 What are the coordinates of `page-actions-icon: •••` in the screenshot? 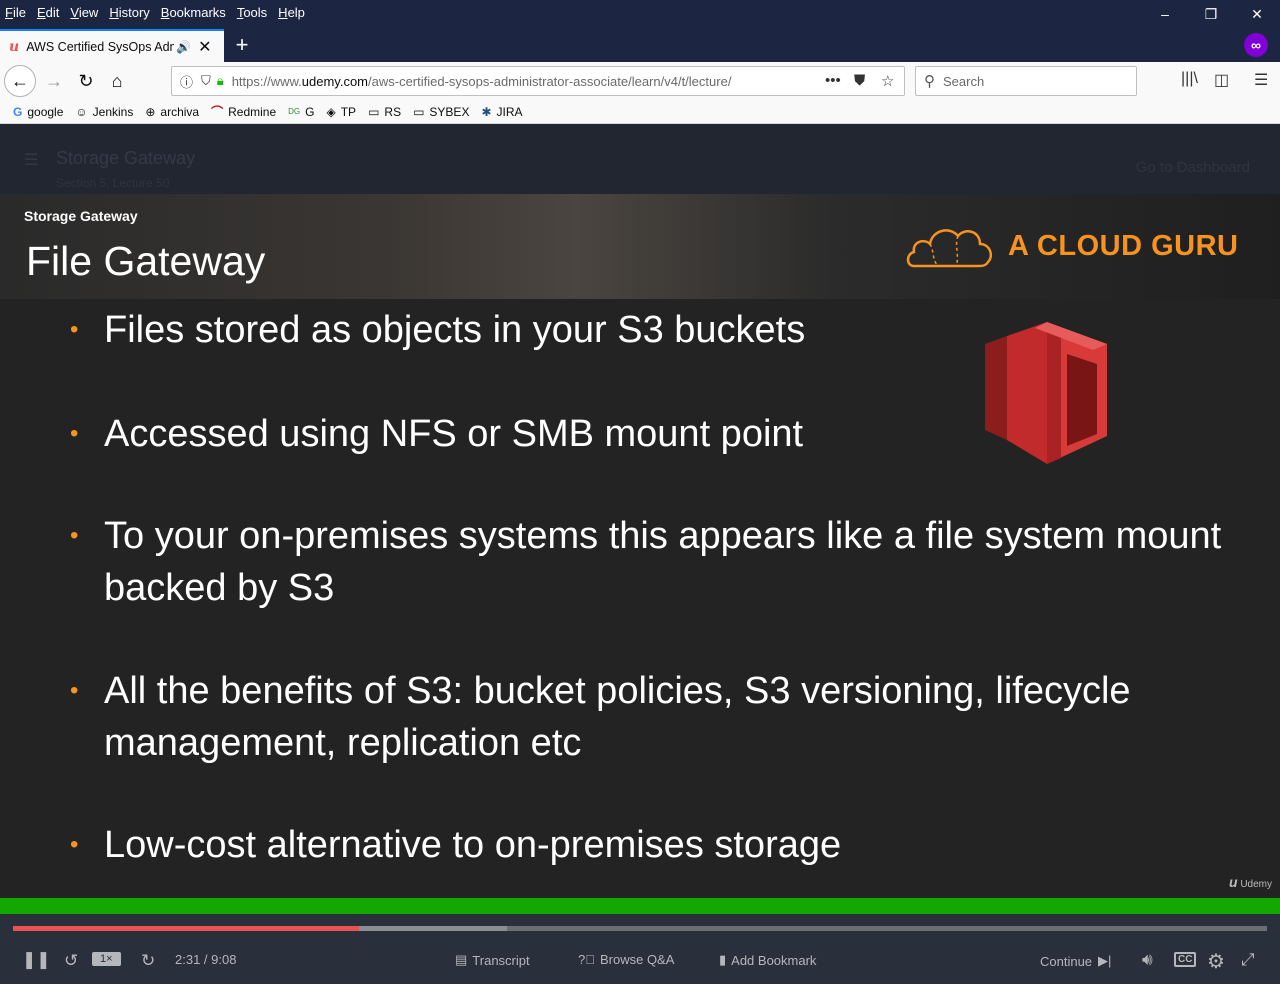 It's located at (833, 80).